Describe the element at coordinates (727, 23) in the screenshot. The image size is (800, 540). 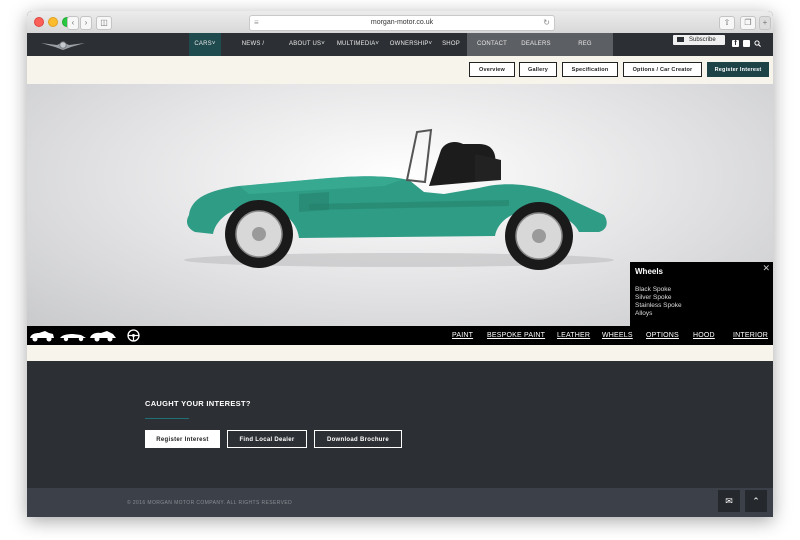
I see `share-icon: ⇧` at that location.